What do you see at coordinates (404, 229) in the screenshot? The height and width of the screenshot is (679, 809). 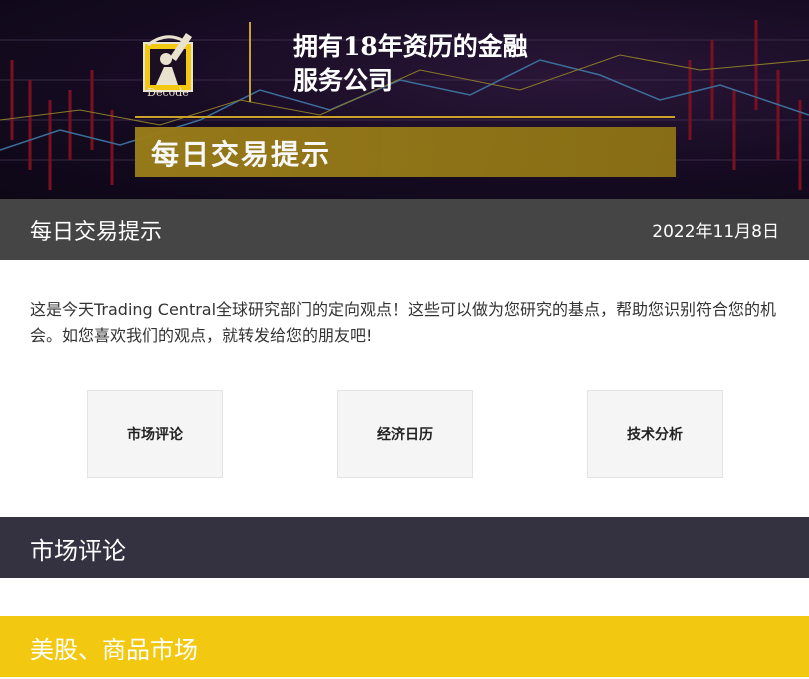 I see `title-bar: 每日交易提示 2022年11月8日` at bounding box center [404, 229].